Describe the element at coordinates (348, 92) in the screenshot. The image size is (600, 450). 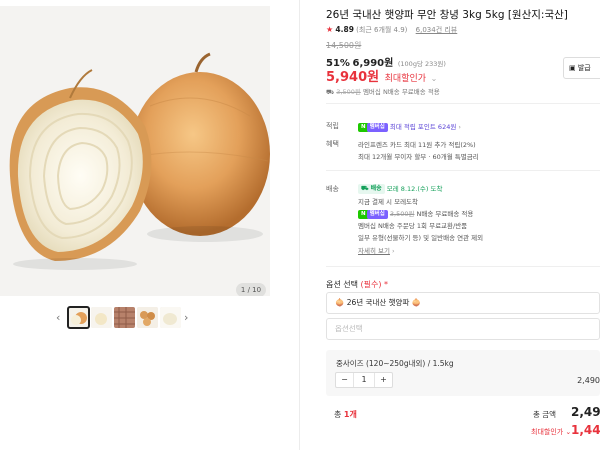
I see `shipping-original: 3,500원` at that location.